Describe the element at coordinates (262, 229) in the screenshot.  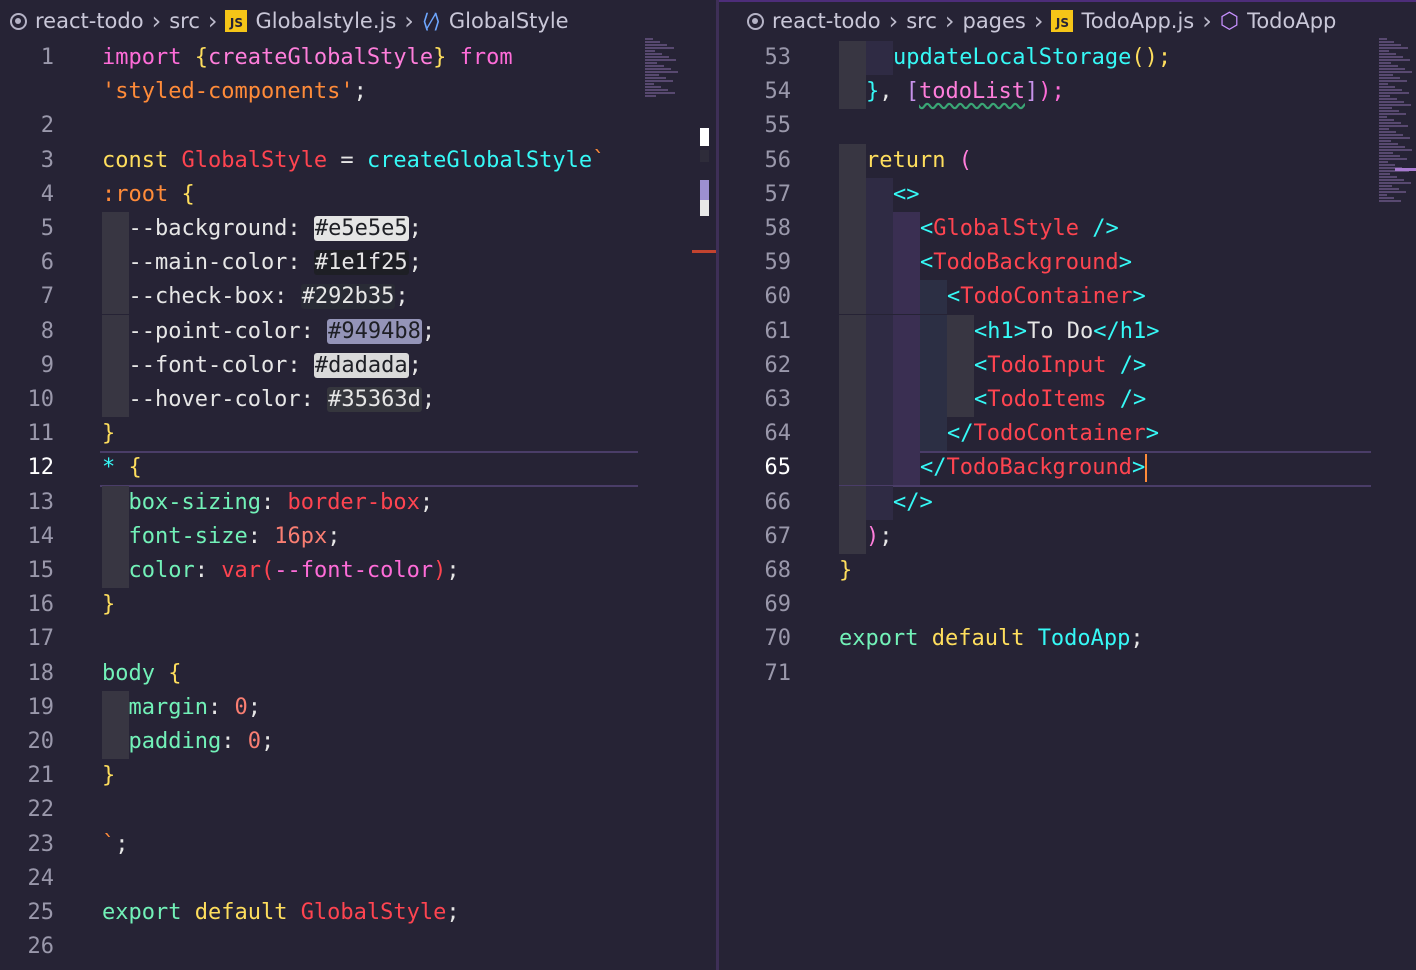
I see `code-text: --background: #e5e5e5;` at that location.